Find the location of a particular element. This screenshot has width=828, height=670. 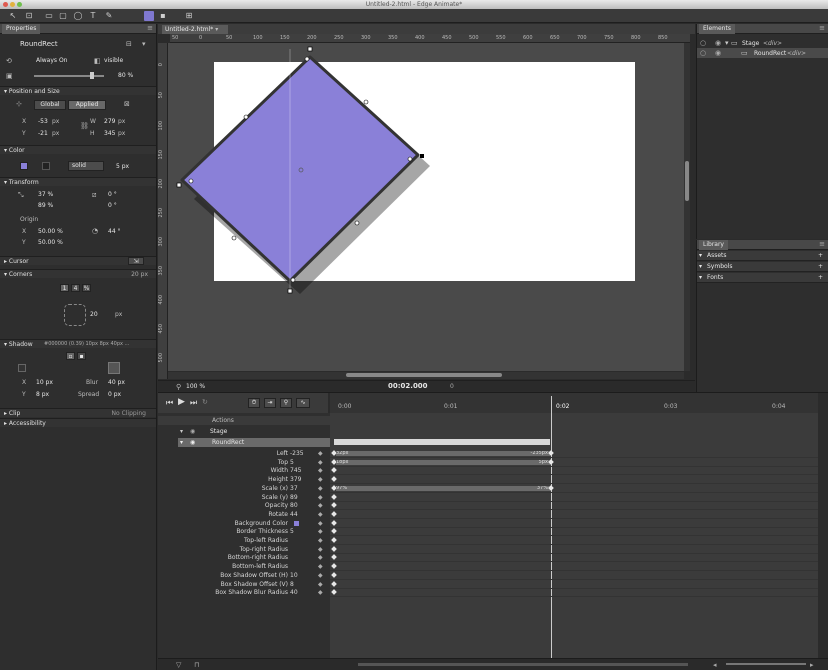

roundrect-element-name: RoundRect is located at coordinates (770, 53).